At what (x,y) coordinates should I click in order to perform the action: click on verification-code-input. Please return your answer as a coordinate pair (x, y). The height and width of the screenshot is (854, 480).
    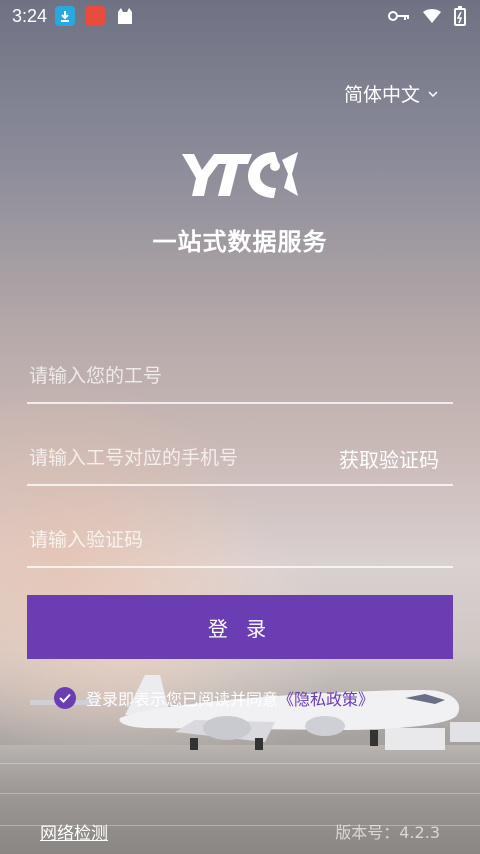
    Looking at the image, I should click on (179, 540).